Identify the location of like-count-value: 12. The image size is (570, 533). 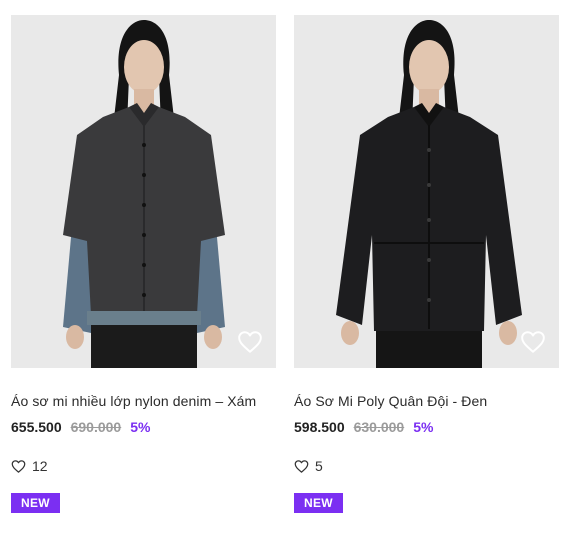
(40, 466).